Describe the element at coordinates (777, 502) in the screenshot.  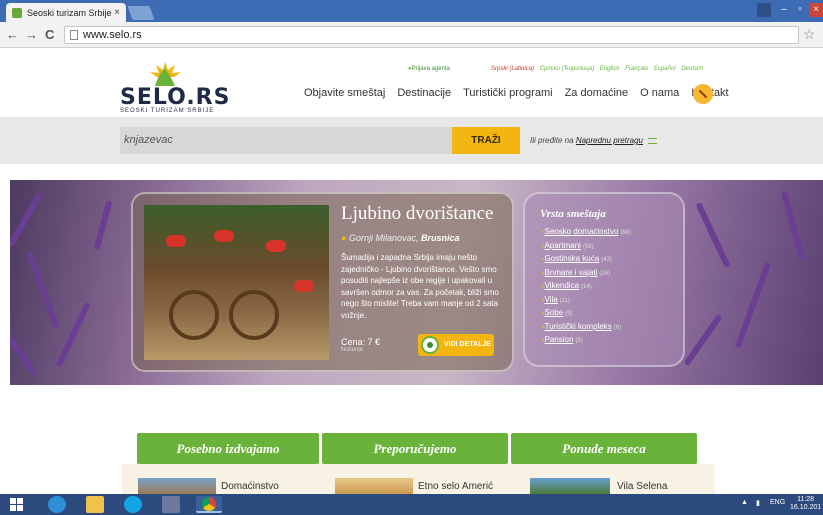
I see `tray-language: ENG` at that location.